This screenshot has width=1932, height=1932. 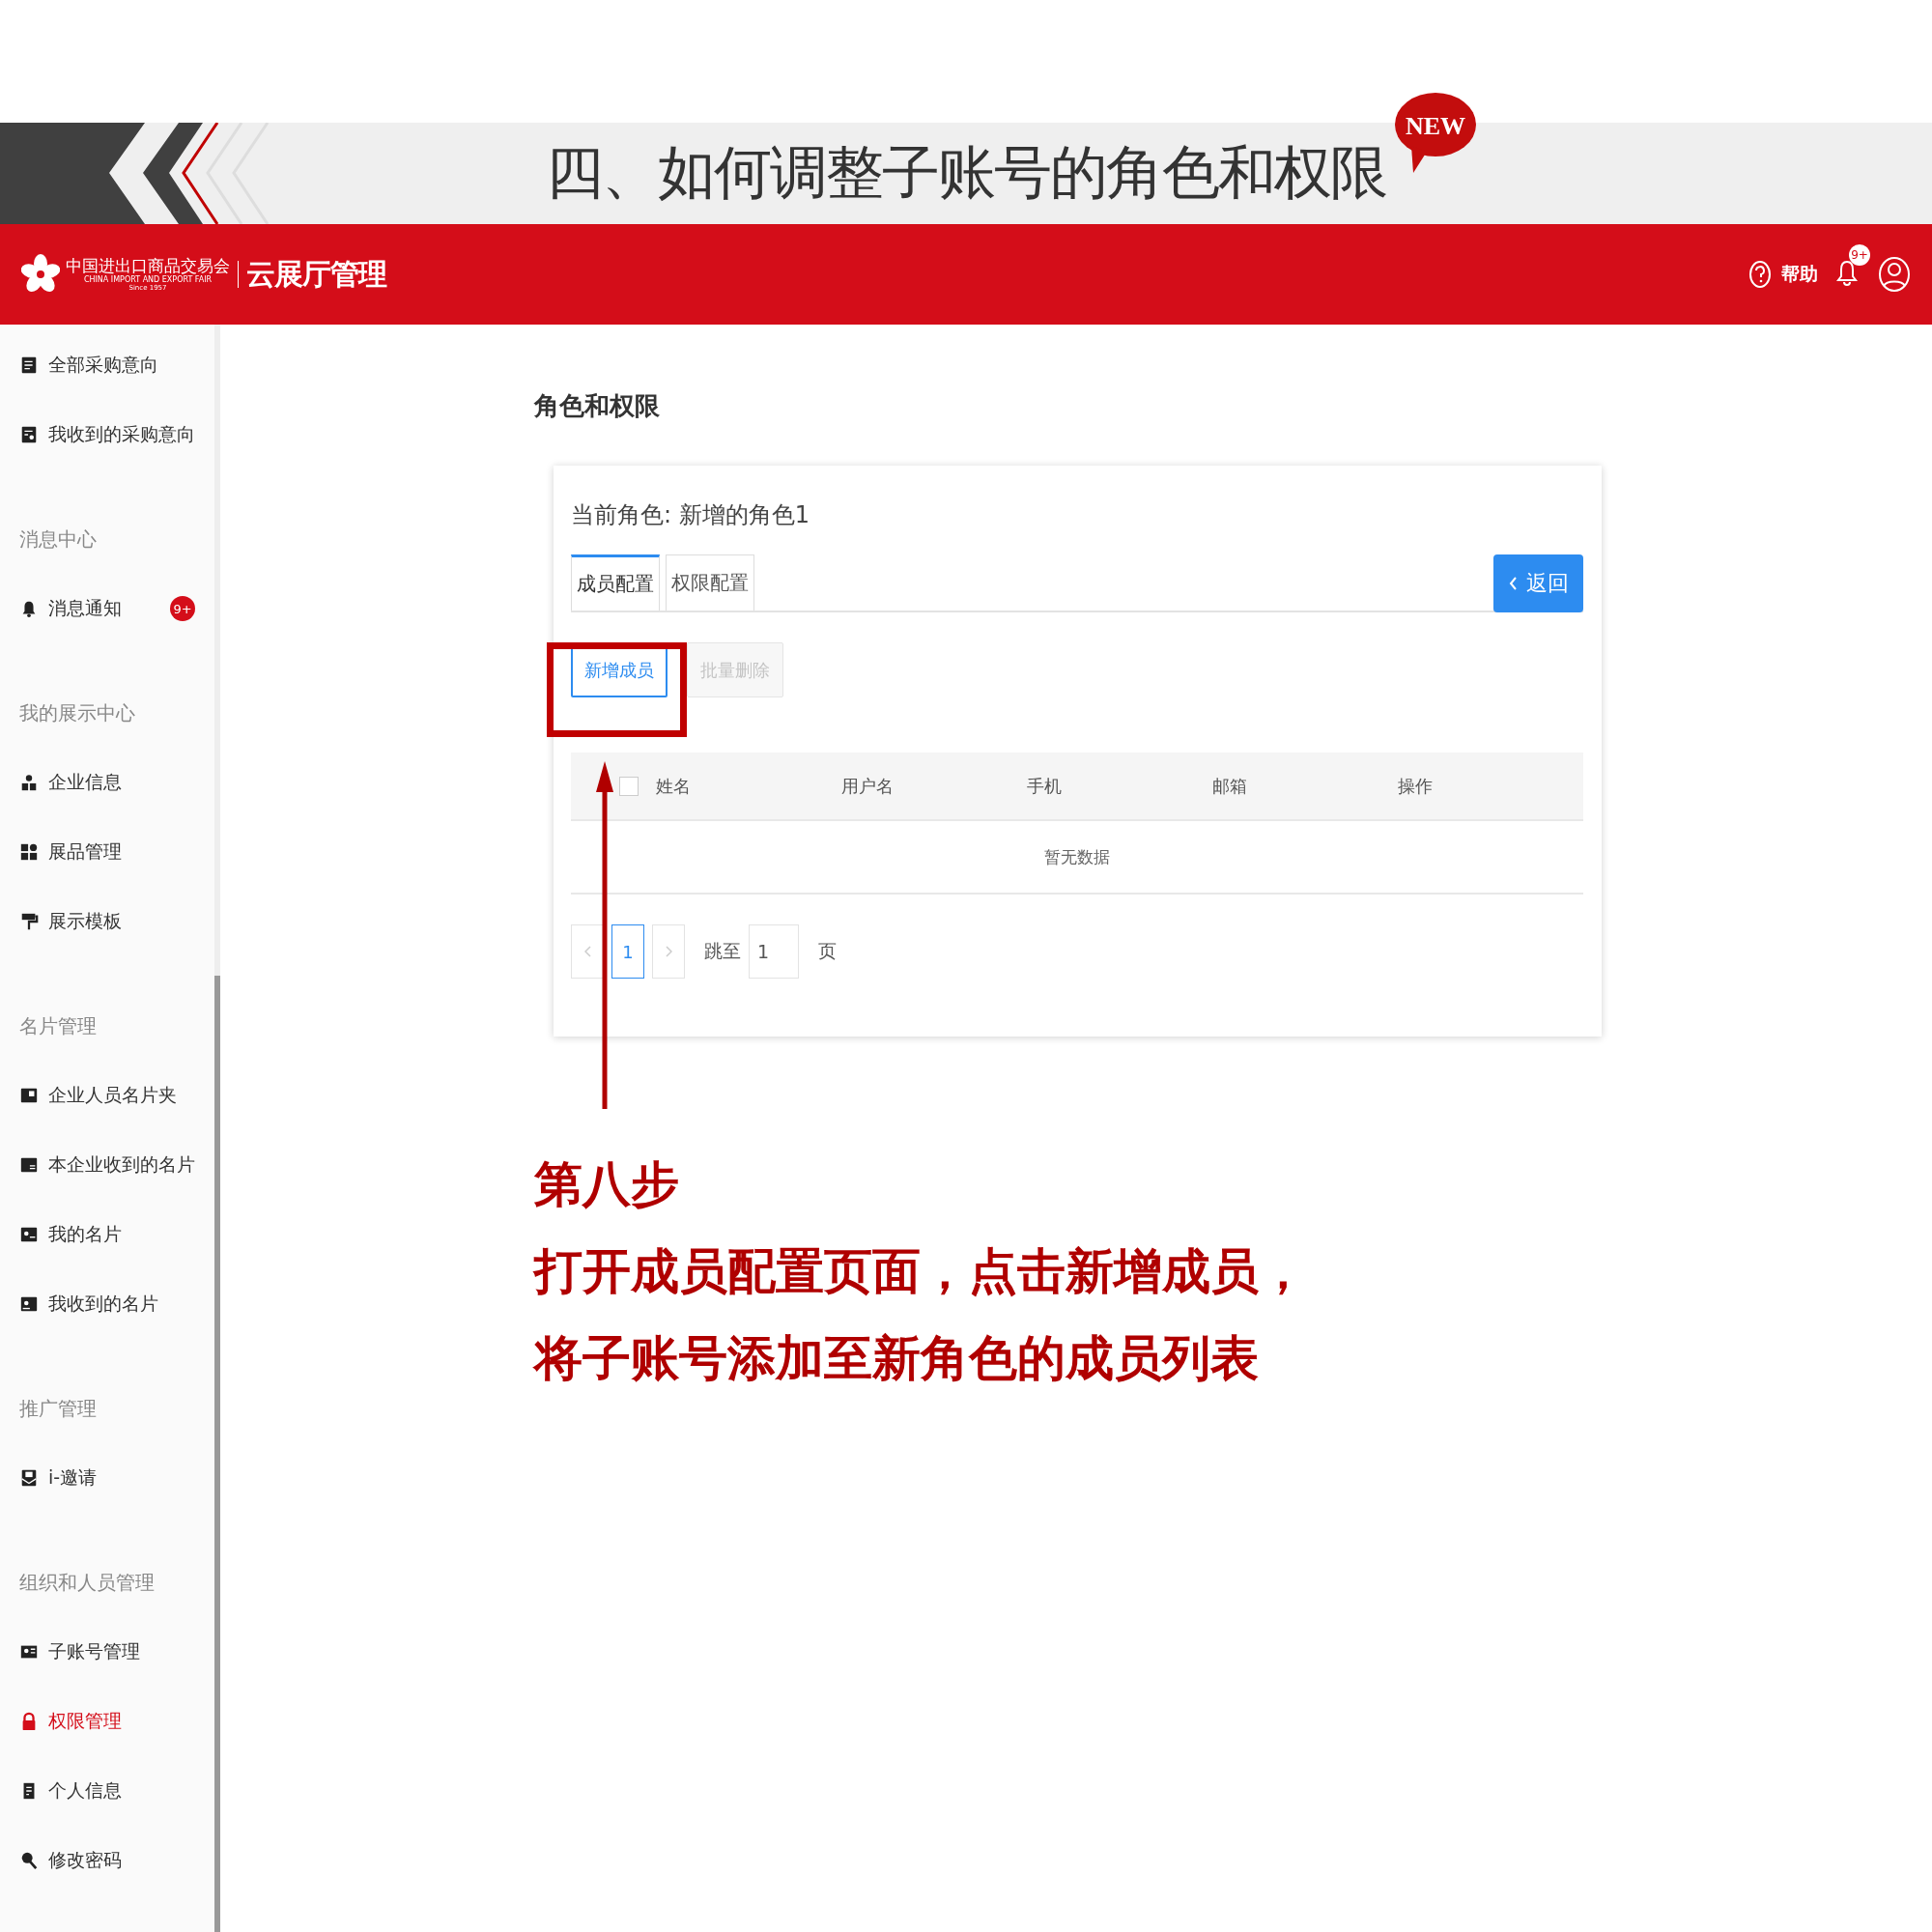 I want to click on sidebar-item: 我收到的采购意向, so click(x=107, y=434).